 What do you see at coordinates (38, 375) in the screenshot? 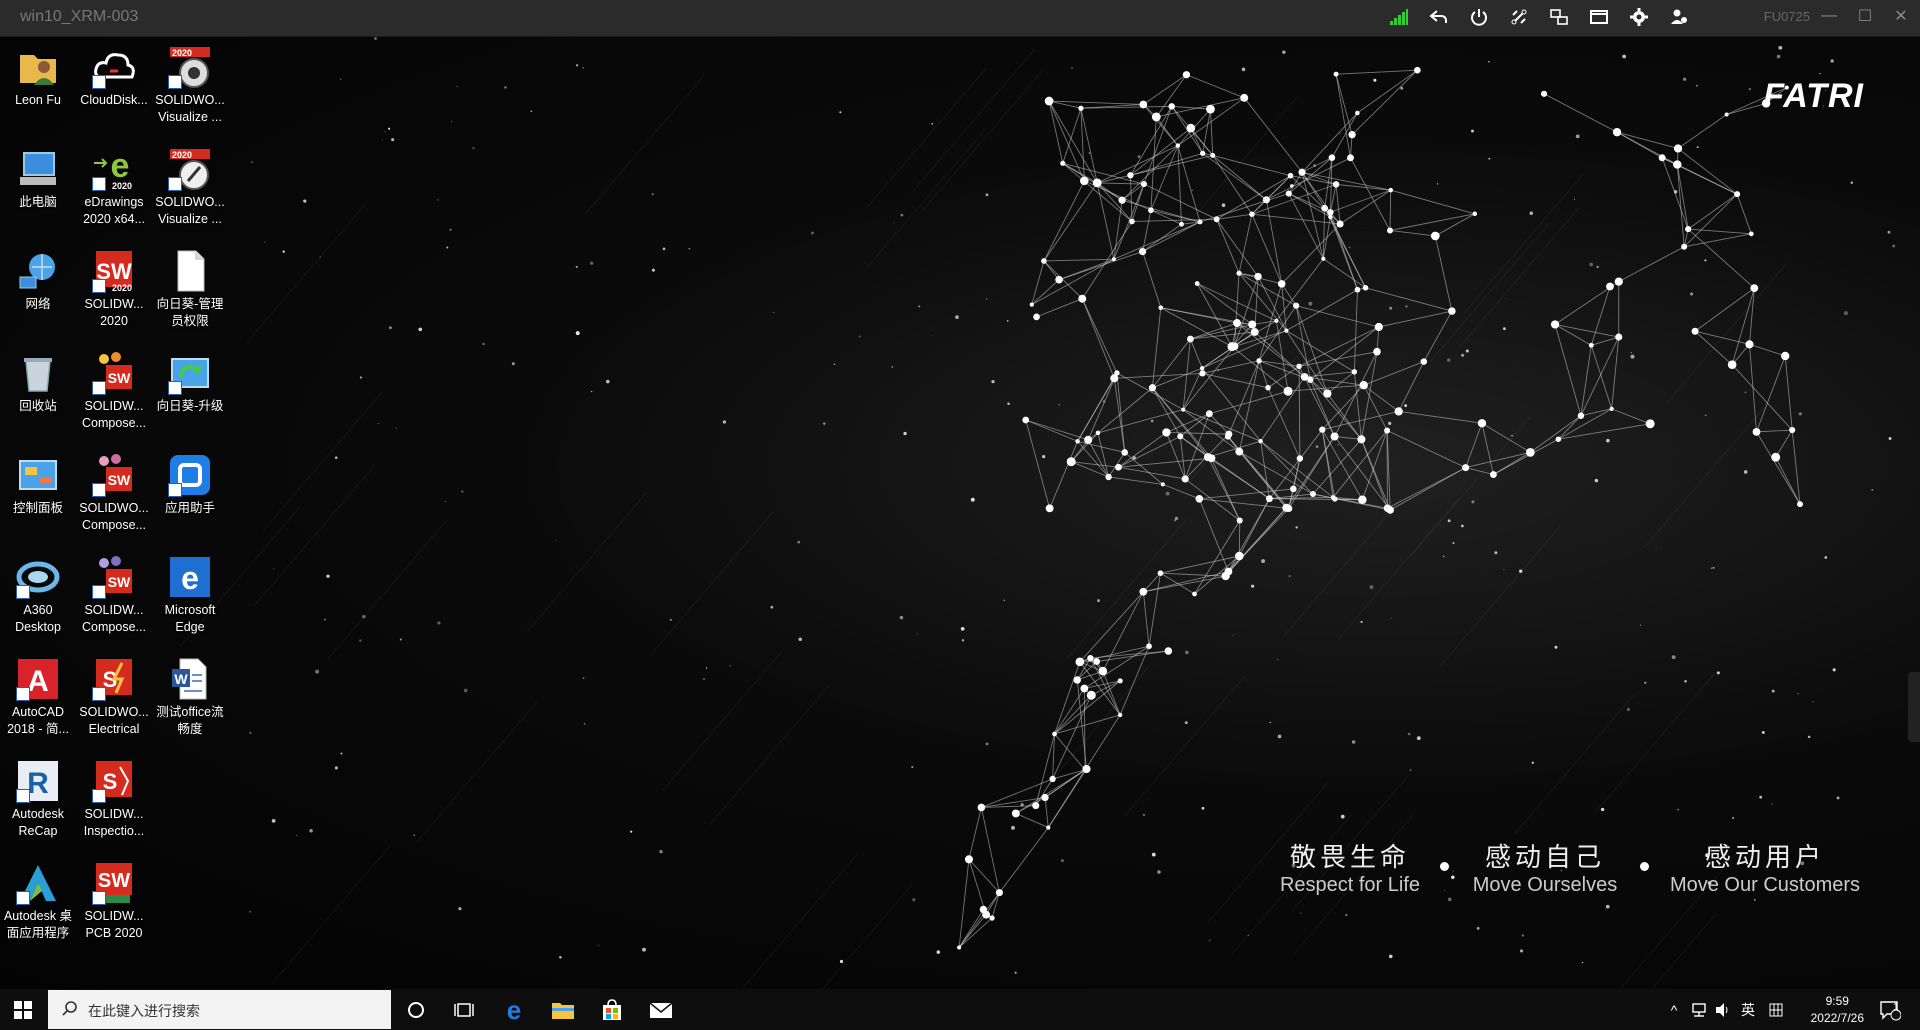
I see `recycle-bin-icon` at bounding box center [38, 375].